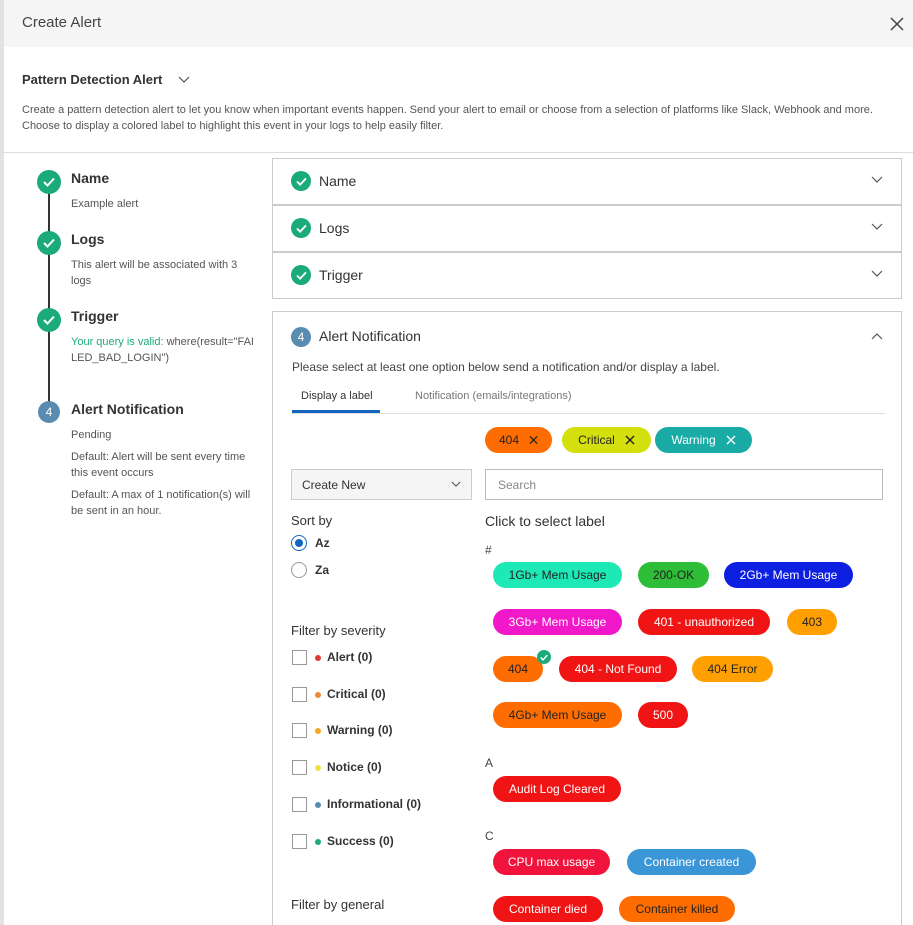  I want to click on step-notification-status: Pending, so click(91, 435).